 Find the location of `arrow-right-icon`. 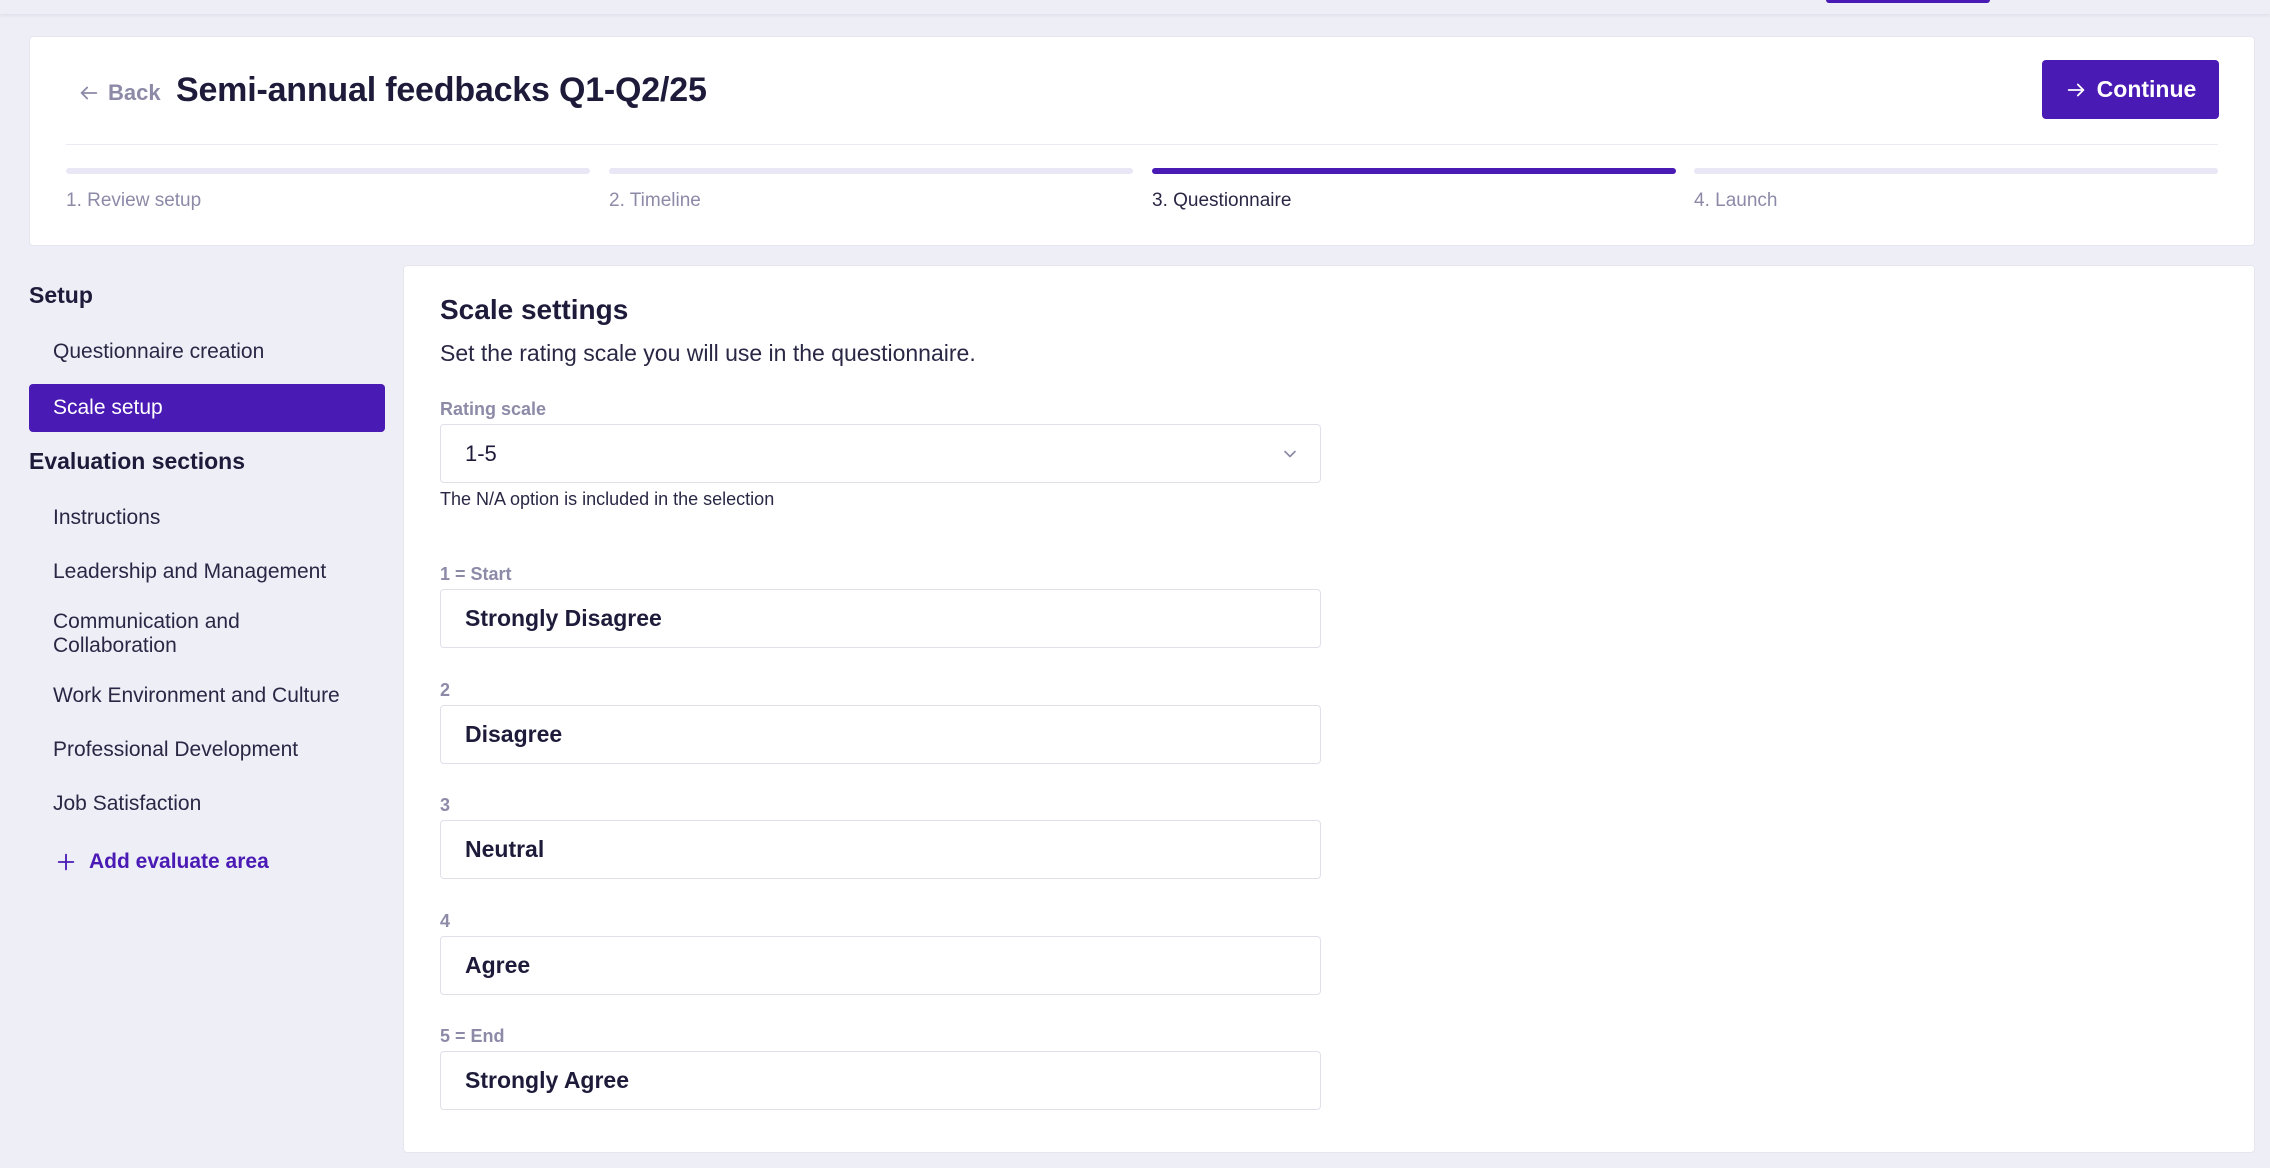

arrow-right-icon is located at coordinates (2075, 89).